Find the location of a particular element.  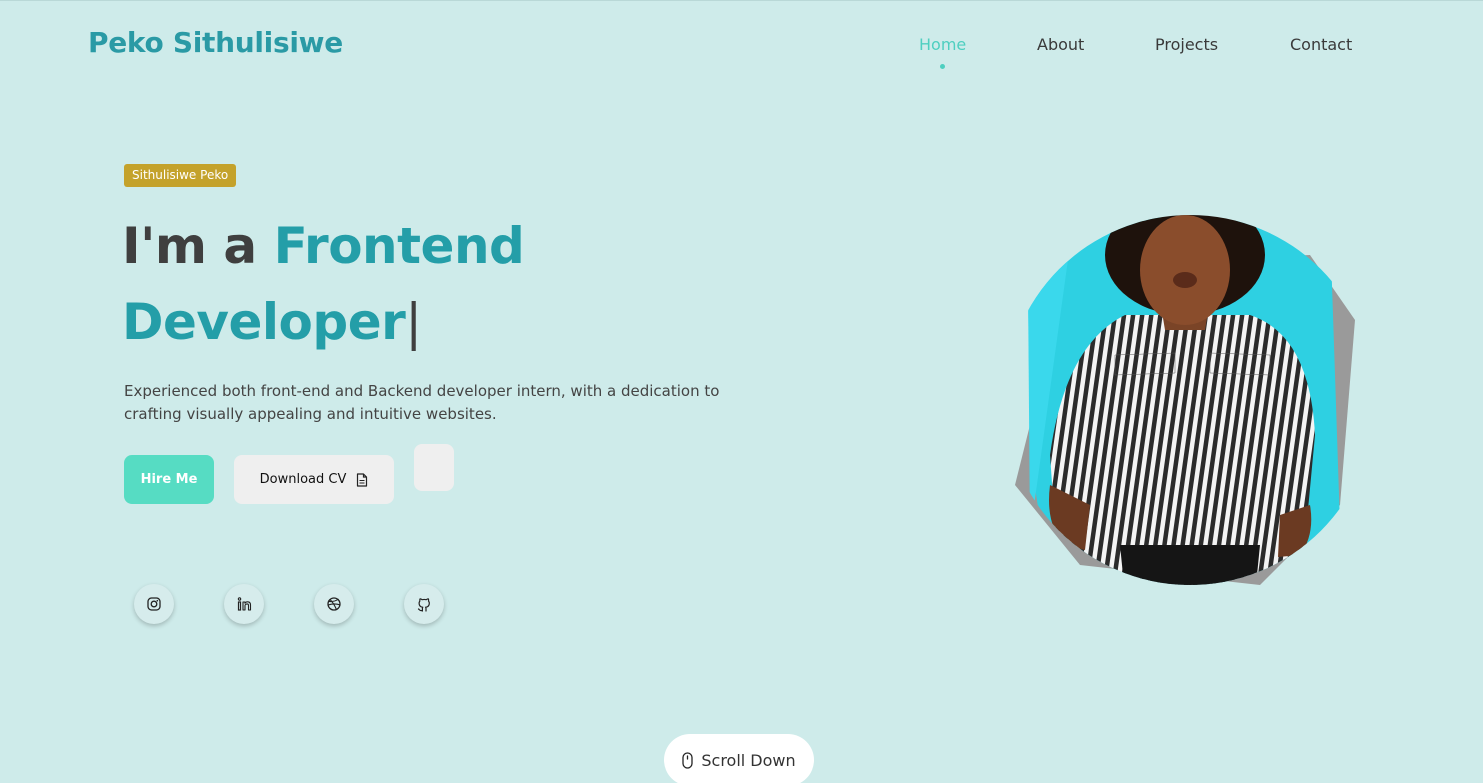

typing-cursor: | is located at coordinates (413, 322).